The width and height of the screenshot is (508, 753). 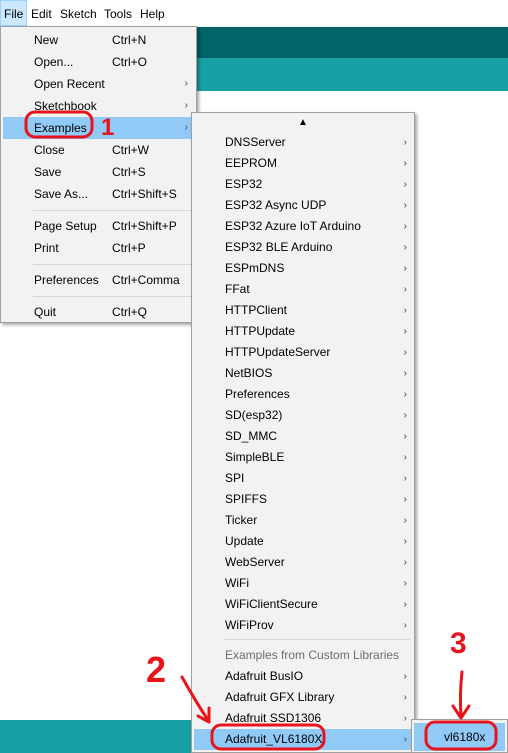 What do you see at coordinates (458, 643) in the screenshot?
I see `annotation-step-3: 3` at bounding box center [458, 643].